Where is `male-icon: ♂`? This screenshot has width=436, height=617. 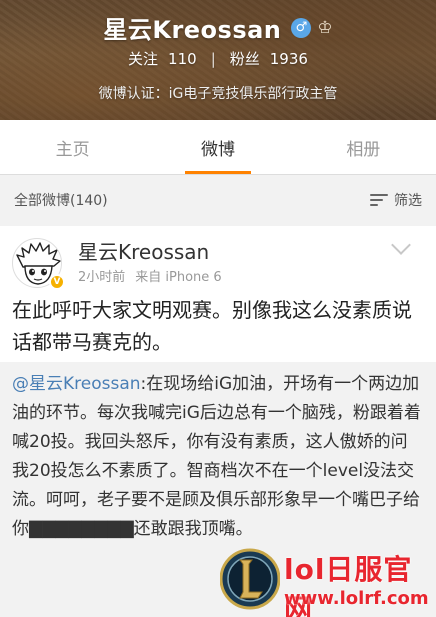
male-icon: ♂ is located at coordinates (301, 27).